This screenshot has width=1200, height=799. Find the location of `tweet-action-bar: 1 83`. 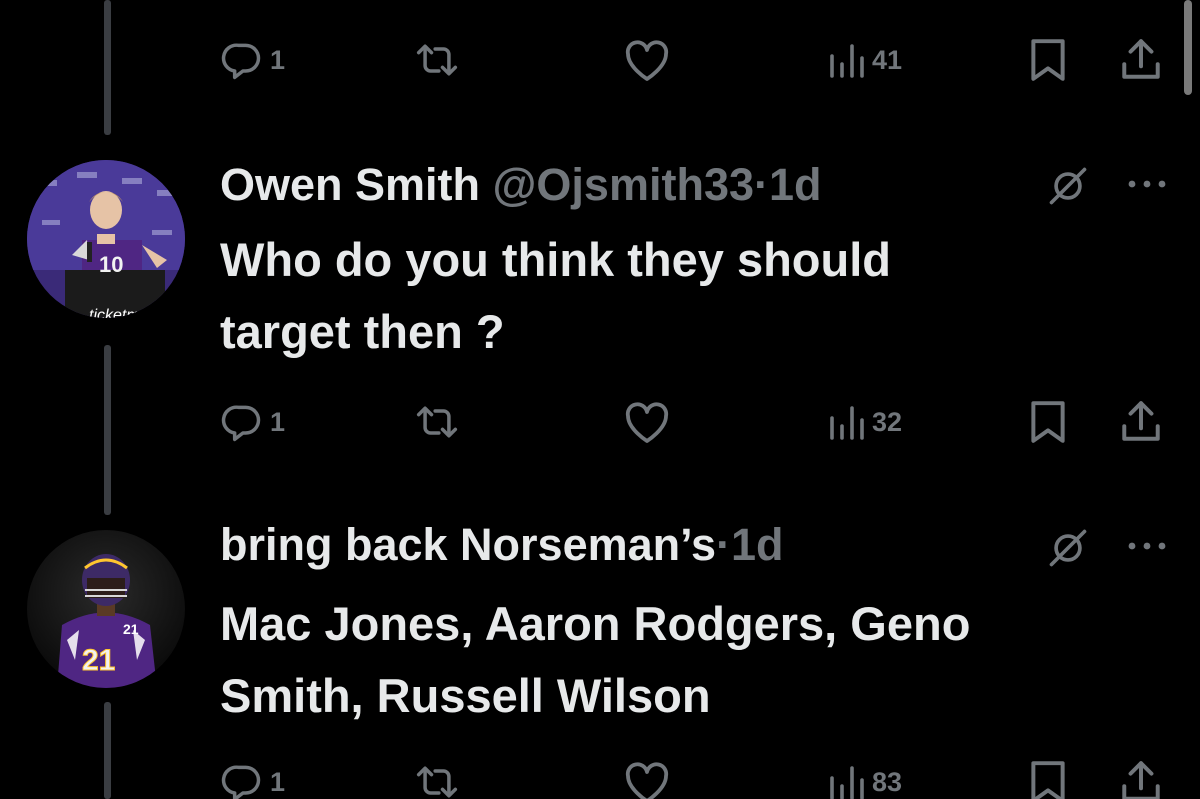

tweet-action-bar: 1 83 is located at coordinates (600, 775).